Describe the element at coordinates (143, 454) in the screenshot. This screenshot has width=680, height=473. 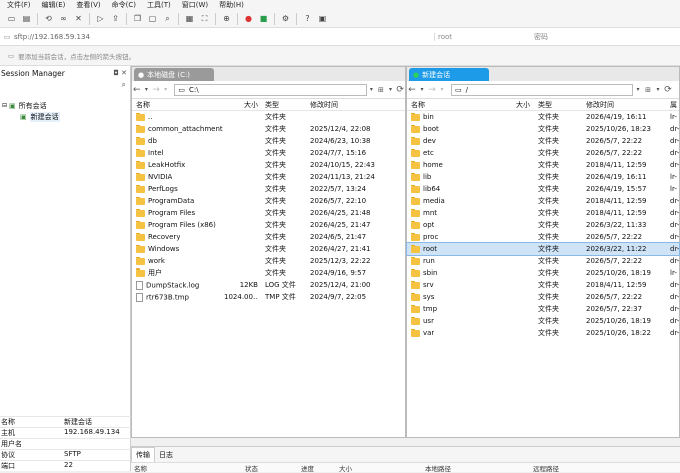
I see `tab-transfer: 传输` at that location.